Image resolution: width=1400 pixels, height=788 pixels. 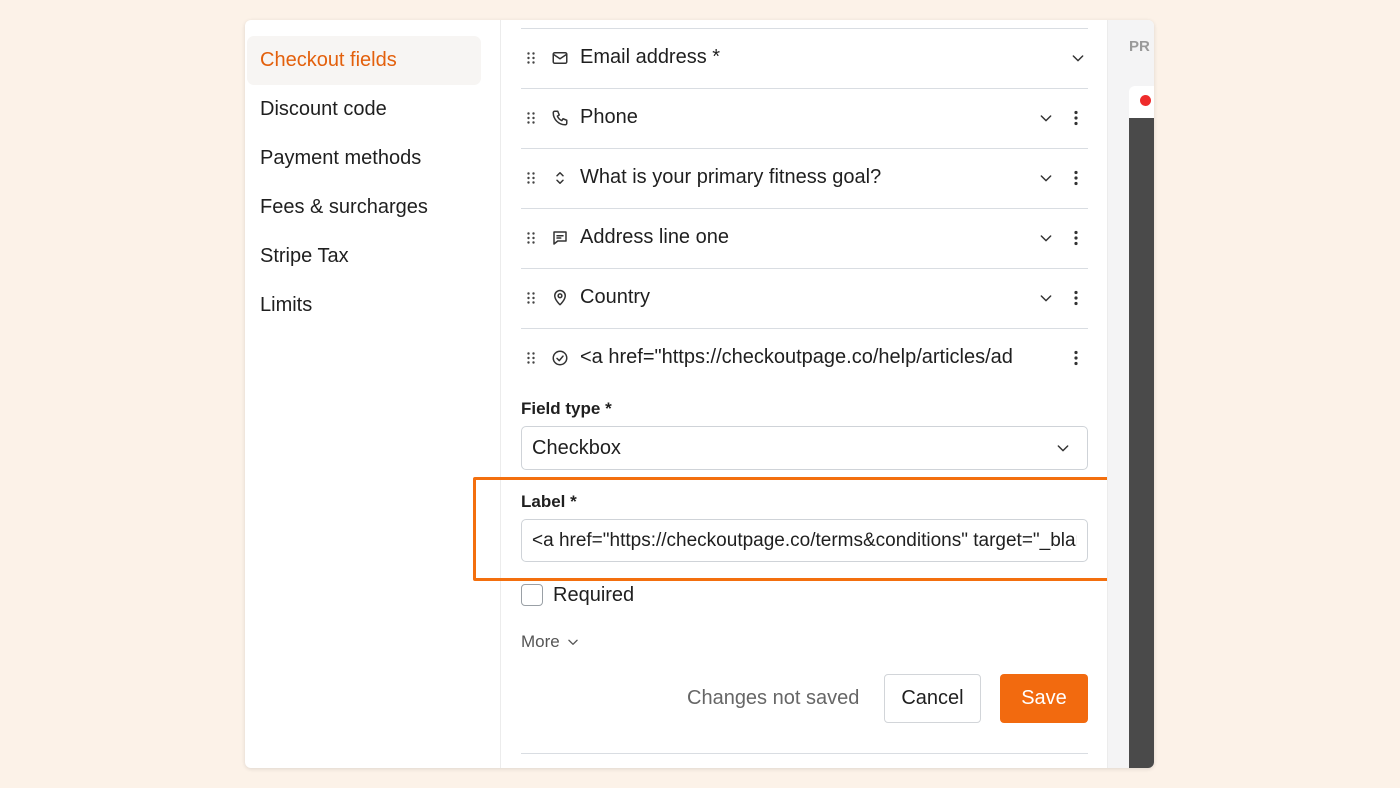 I want to click on highlight-annotation, so click(x=797, y=529).